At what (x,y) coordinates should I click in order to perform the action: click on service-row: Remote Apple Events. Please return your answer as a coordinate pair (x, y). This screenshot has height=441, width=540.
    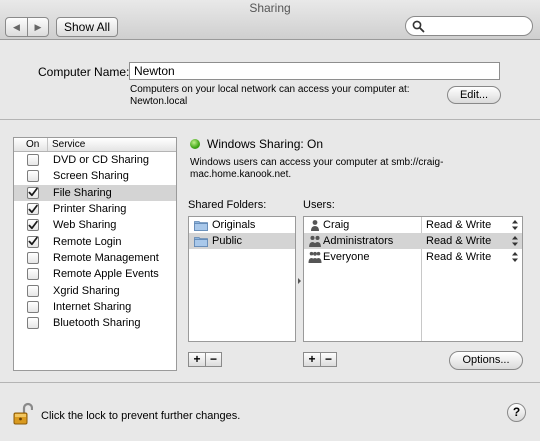
    Looking at the image, I should click on (95, 274).